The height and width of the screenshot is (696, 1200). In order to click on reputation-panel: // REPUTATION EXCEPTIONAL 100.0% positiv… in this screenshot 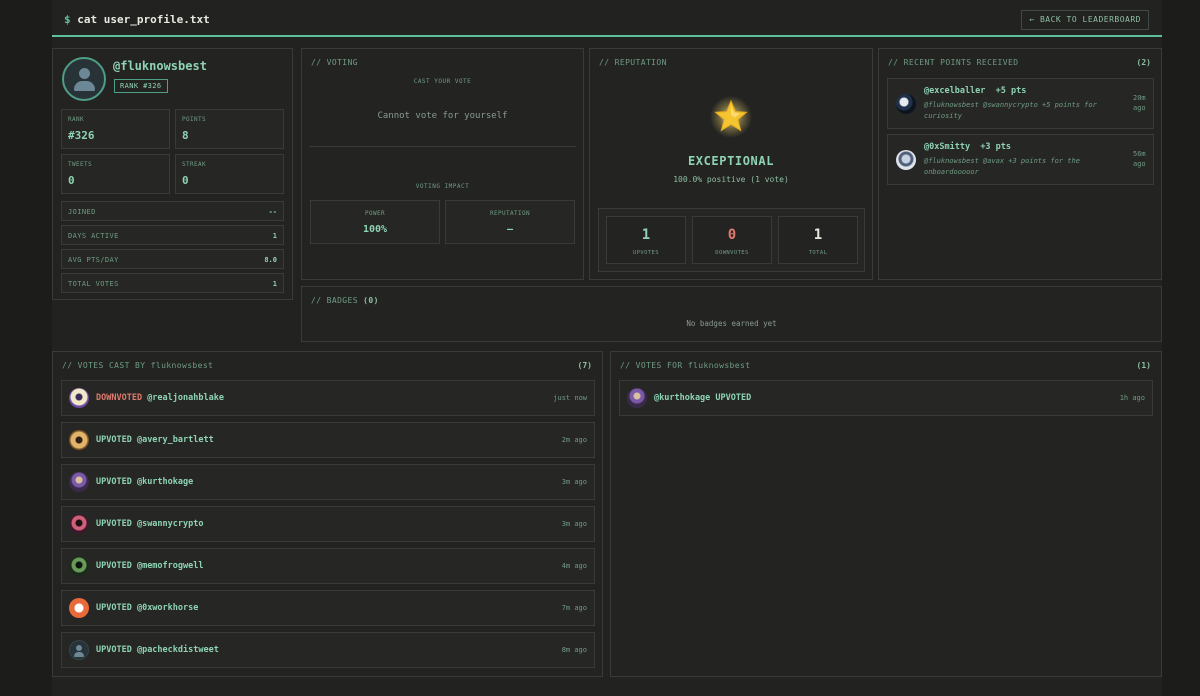, I will do `click(731, 164)`.